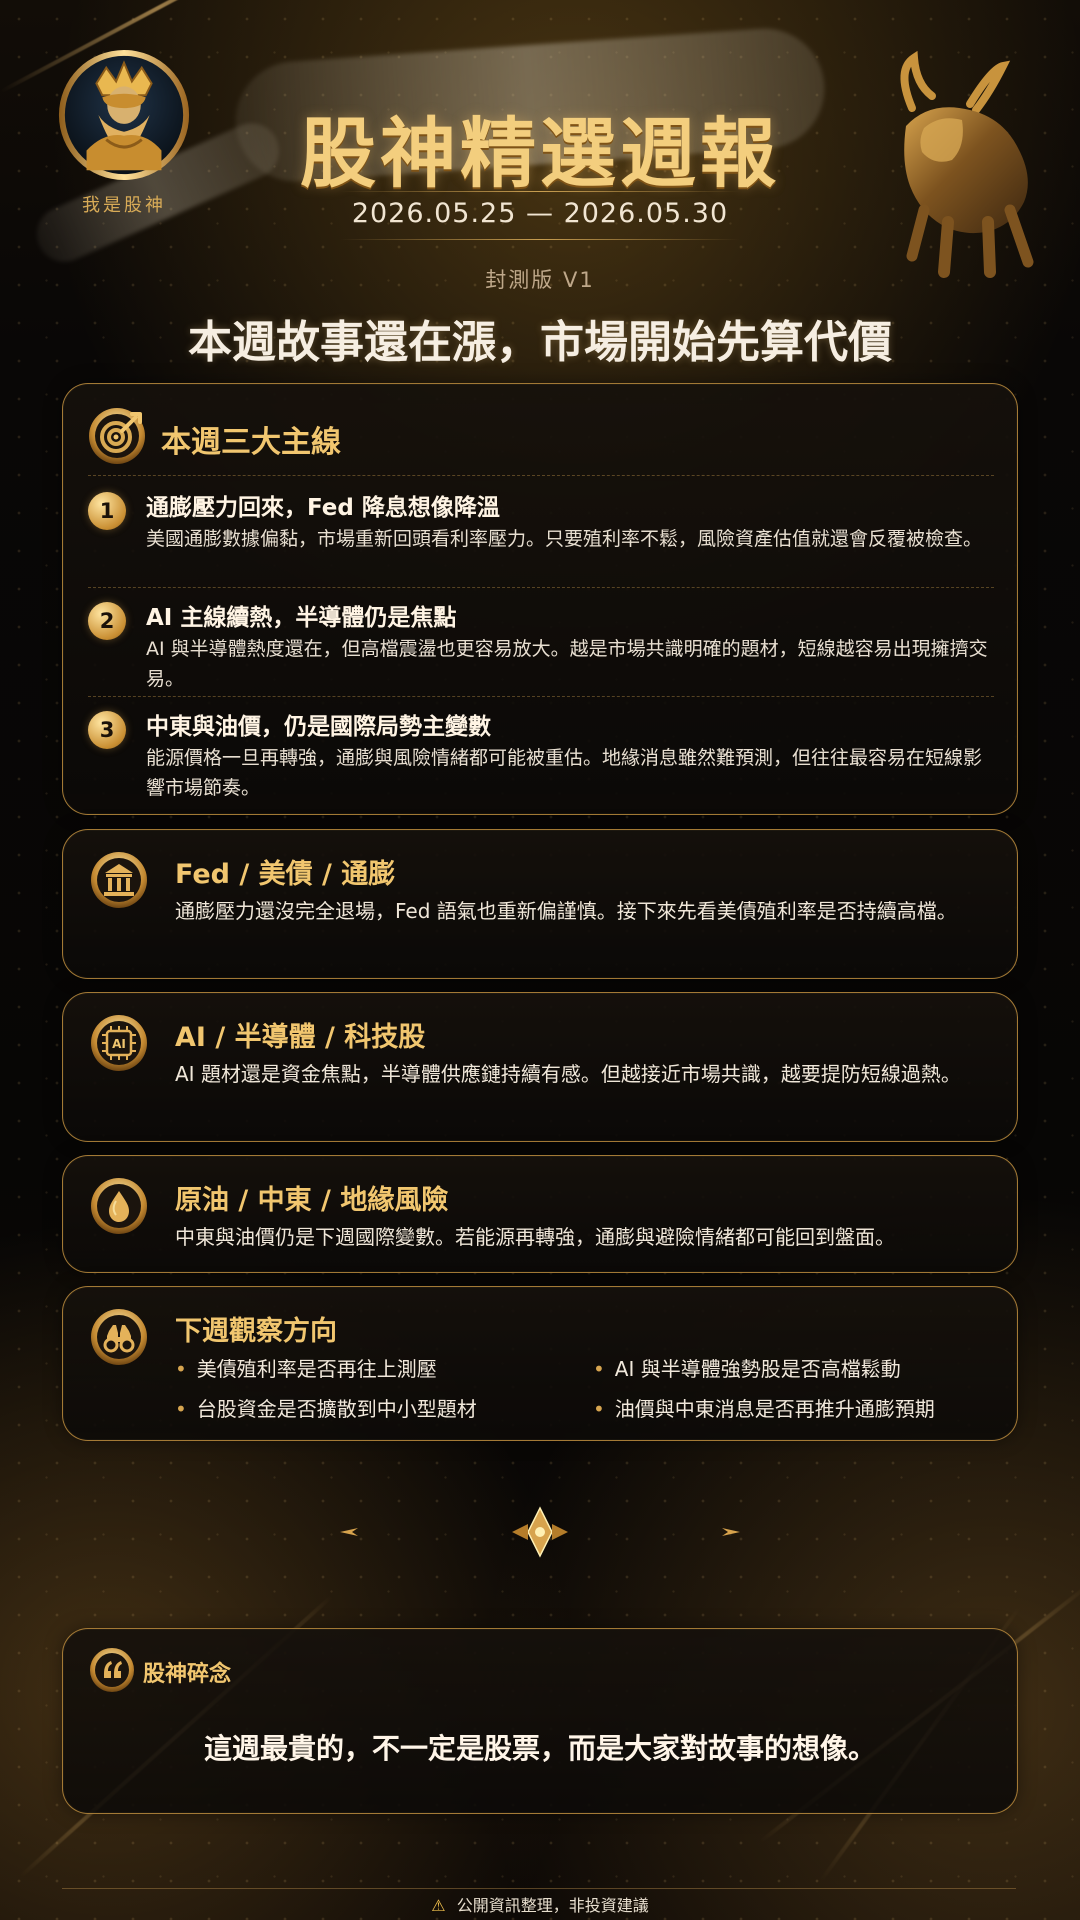  What do you see at coordinates (539, 1888) in the screenshot?
I see `footer-divider` at bounding box center [539, 1888].